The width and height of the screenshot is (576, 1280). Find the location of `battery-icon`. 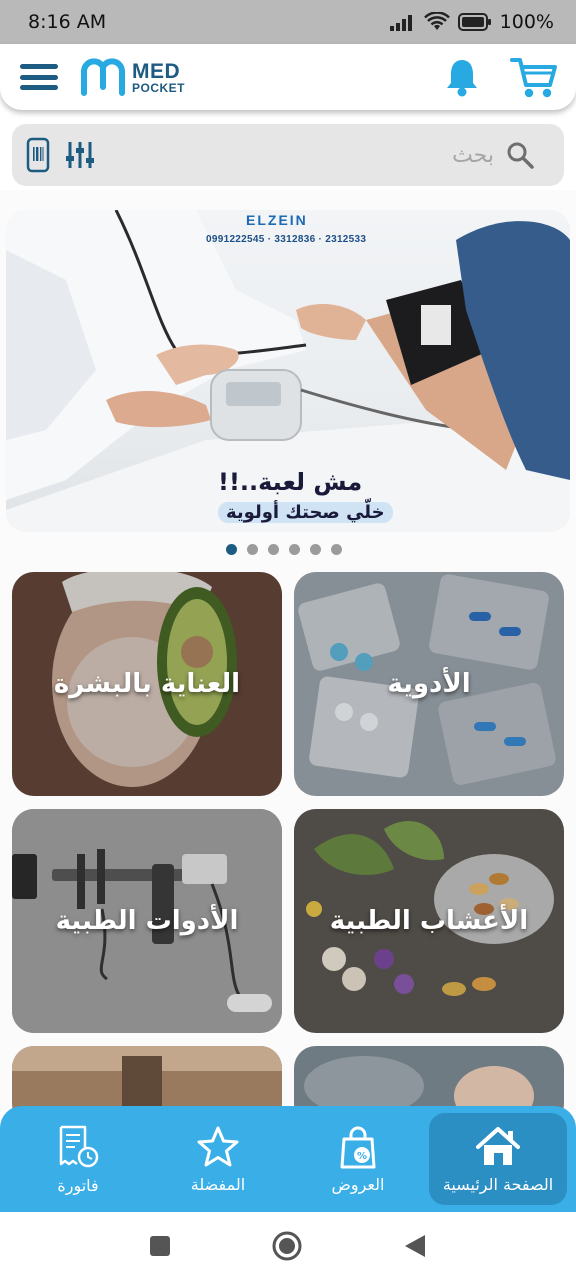

battery-icon is located at coordinates (474, 22).